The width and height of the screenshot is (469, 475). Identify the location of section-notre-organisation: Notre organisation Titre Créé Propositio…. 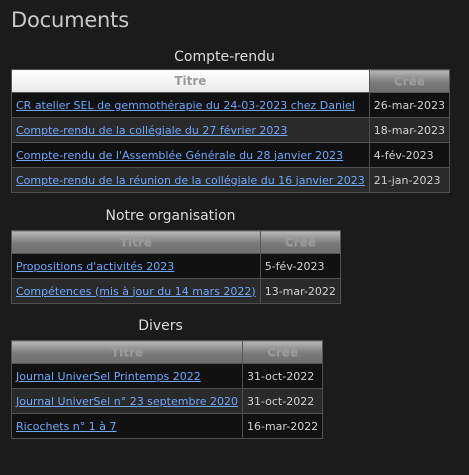
(176, 255).